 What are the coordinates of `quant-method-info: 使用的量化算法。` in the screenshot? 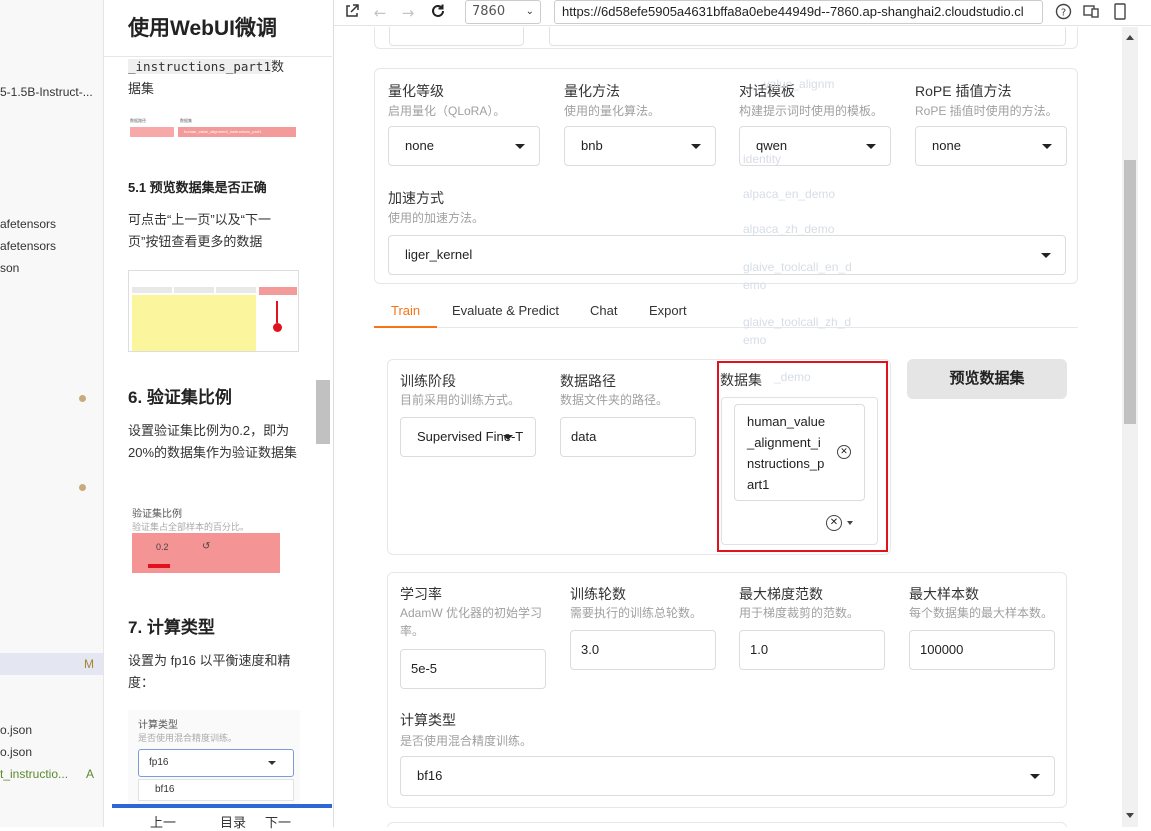 It's located at (612, 111).